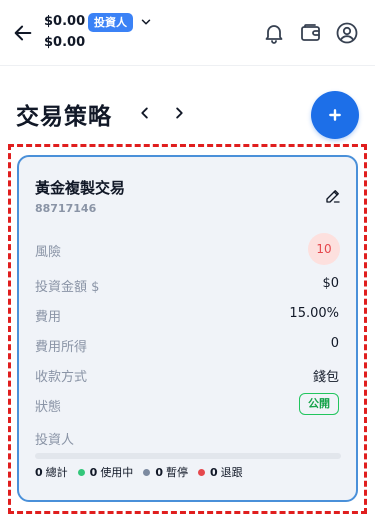  Describe the element at coordinates (93, 472) in the screenshot. I see `stat-active-count: 0` at that location.